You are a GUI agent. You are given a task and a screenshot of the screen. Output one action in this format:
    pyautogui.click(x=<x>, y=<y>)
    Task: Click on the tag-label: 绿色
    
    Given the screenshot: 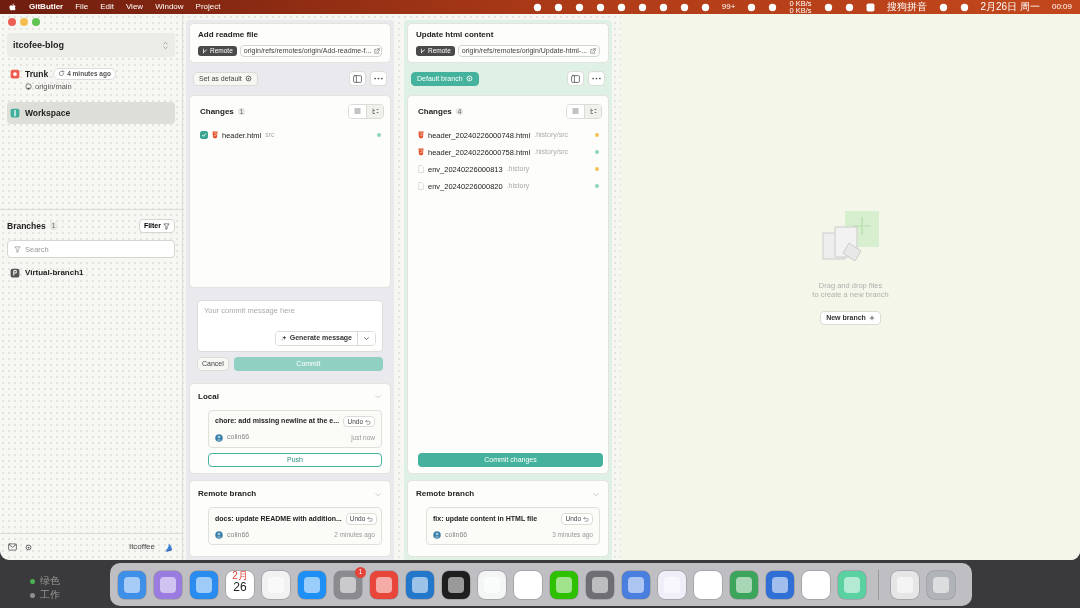 What is the action you would take?
    pyautogui.click(x=50, y=581)
    